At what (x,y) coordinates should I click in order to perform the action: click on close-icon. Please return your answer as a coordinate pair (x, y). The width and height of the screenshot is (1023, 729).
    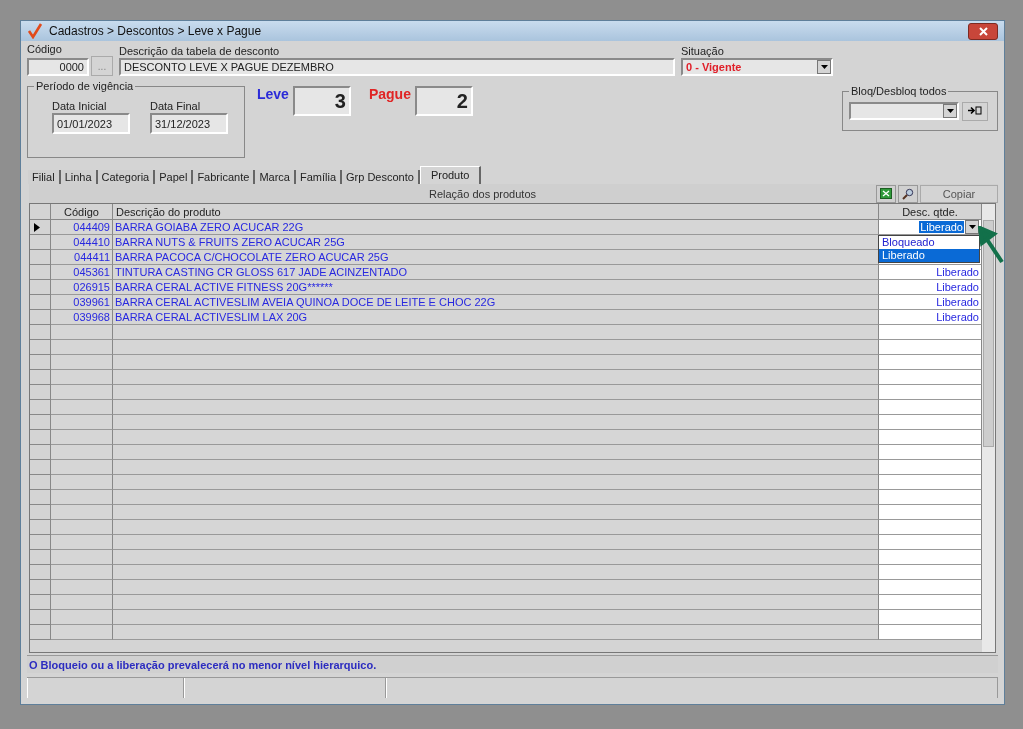
    Looking at the image, I should click on (983, 31).